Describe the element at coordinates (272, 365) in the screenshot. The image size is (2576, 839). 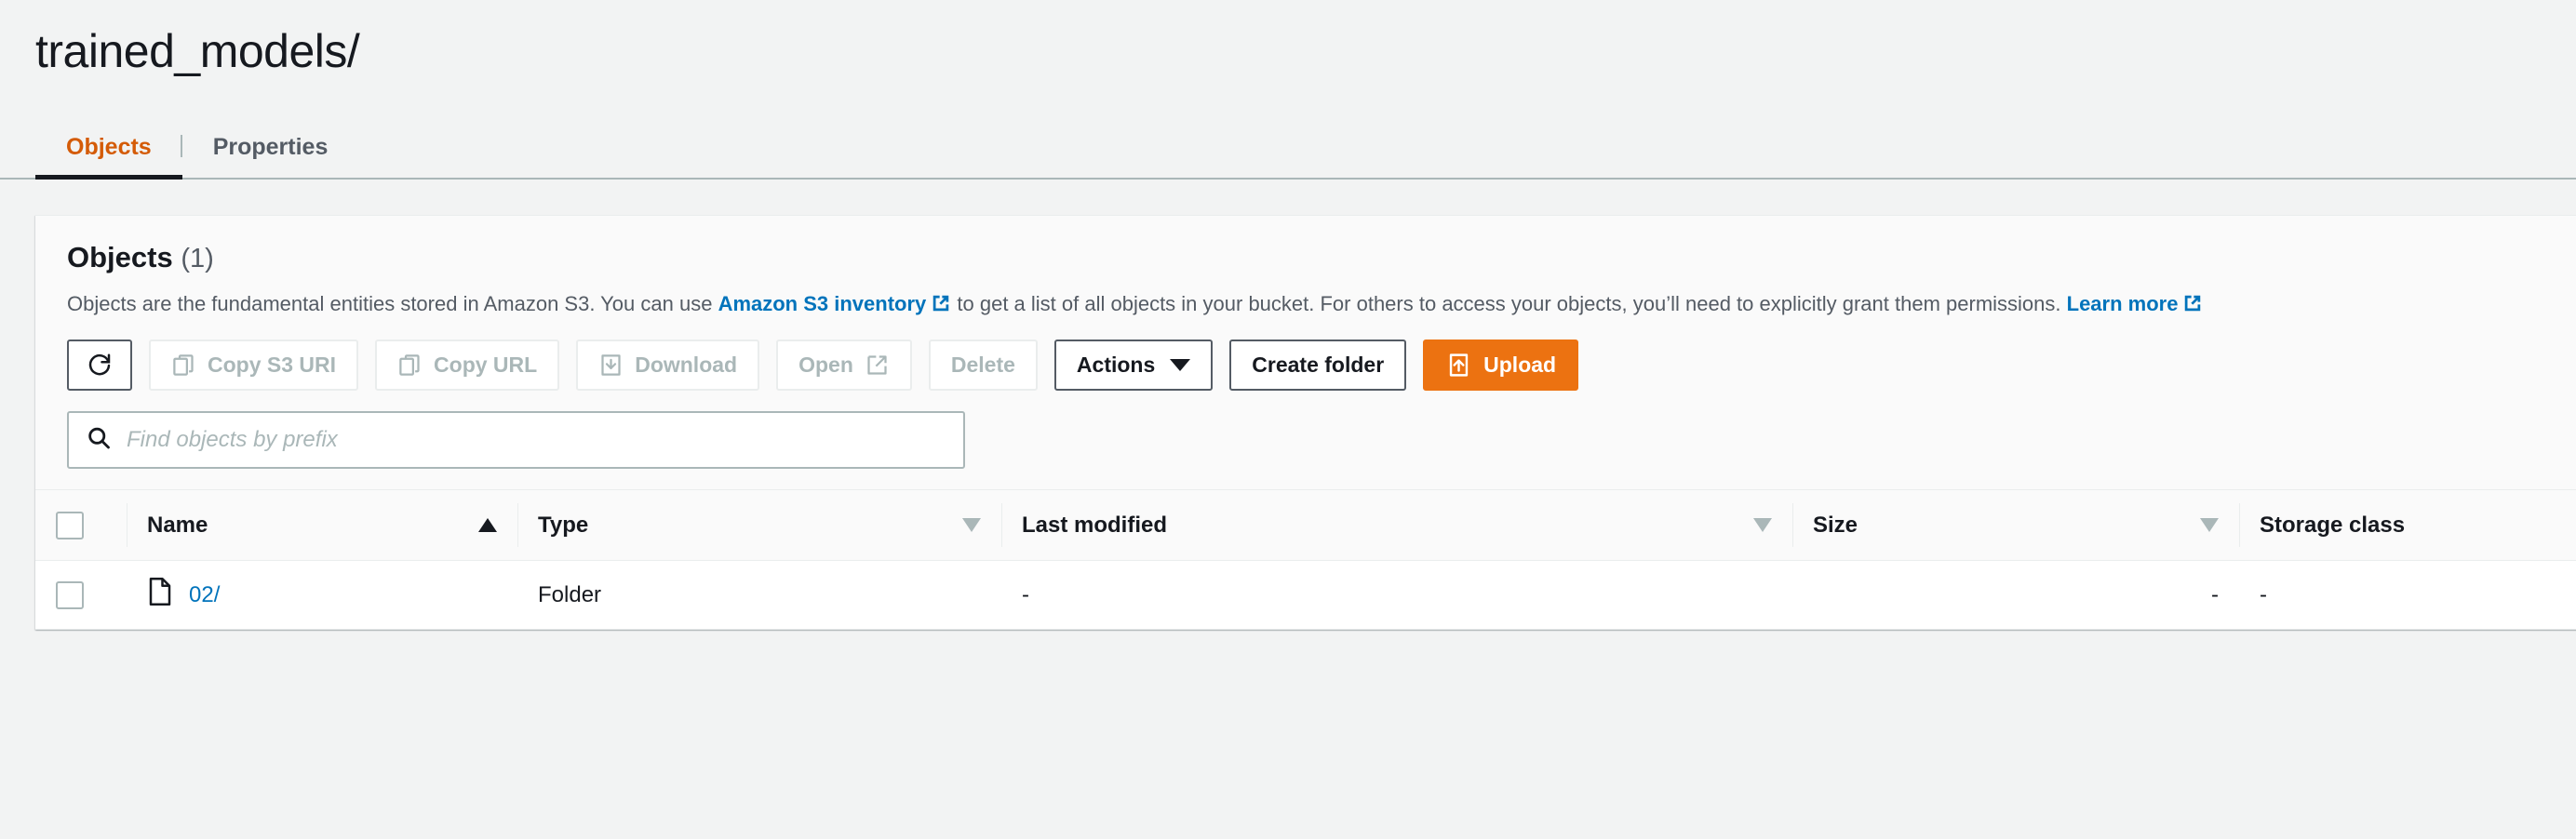
I see `copy-s3-uri-label: Copy S3 URI` at that location.